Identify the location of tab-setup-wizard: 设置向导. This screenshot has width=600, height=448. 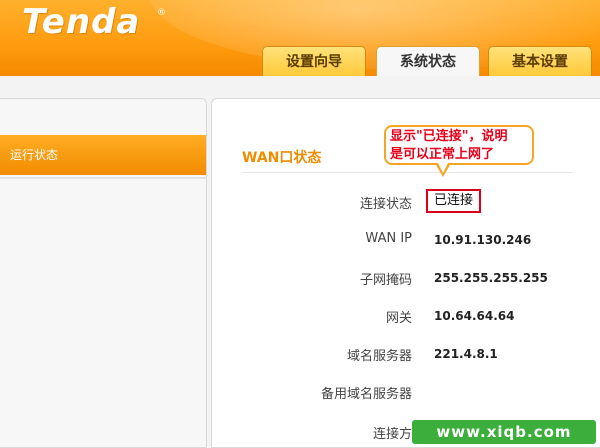
(314, 61).